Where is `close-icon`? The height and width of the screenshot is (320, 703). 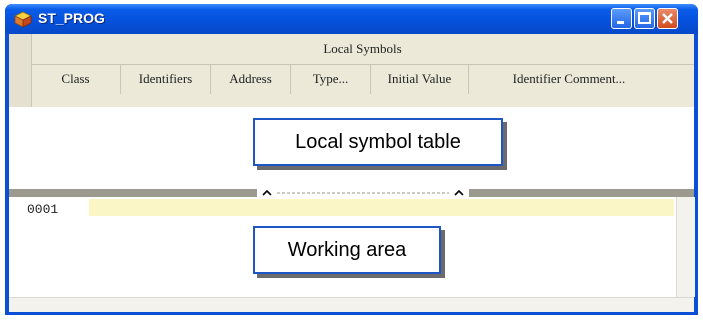 close-icon is located at coordinates (667, 18).